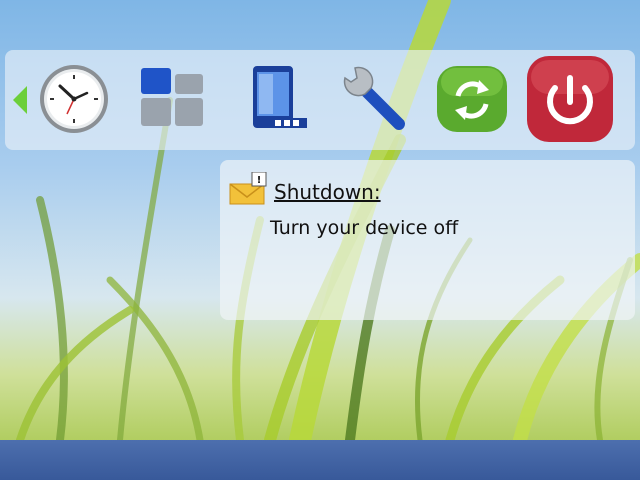 Image resolution: width=640 pixels, height=480 pixels. What do you see at coordinates (174, 99) in the screenshot?
I see `app-grid-icon` at bounding box center [174, 99].